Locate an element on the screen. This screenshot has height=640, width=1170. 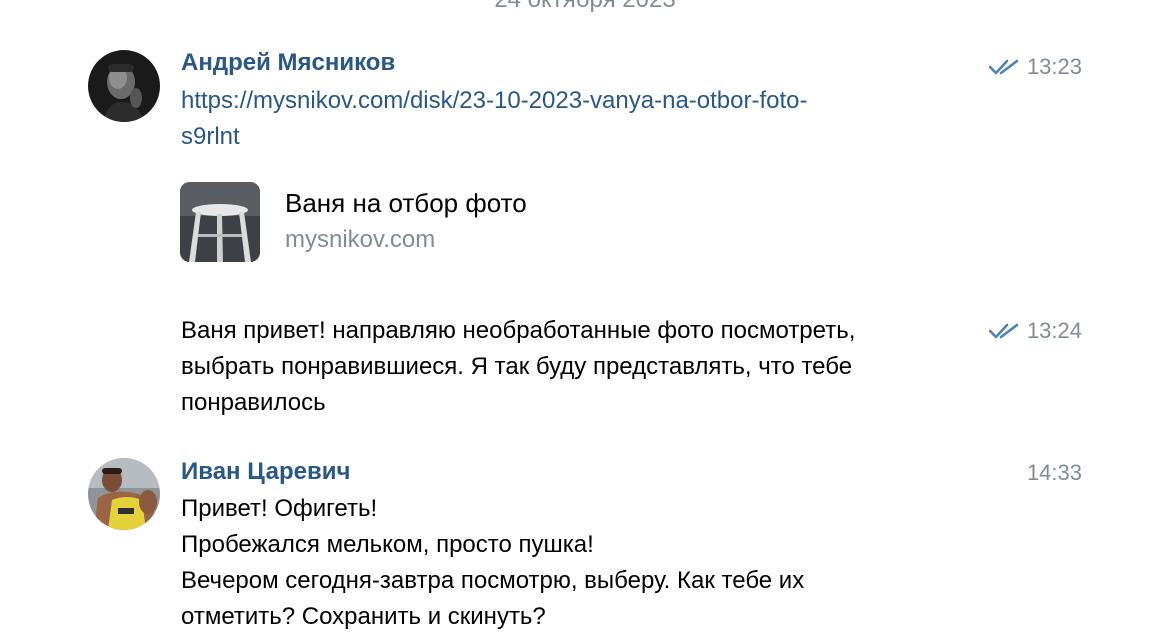
message-meta: 13:23 is located at coordinates (1035, 67).